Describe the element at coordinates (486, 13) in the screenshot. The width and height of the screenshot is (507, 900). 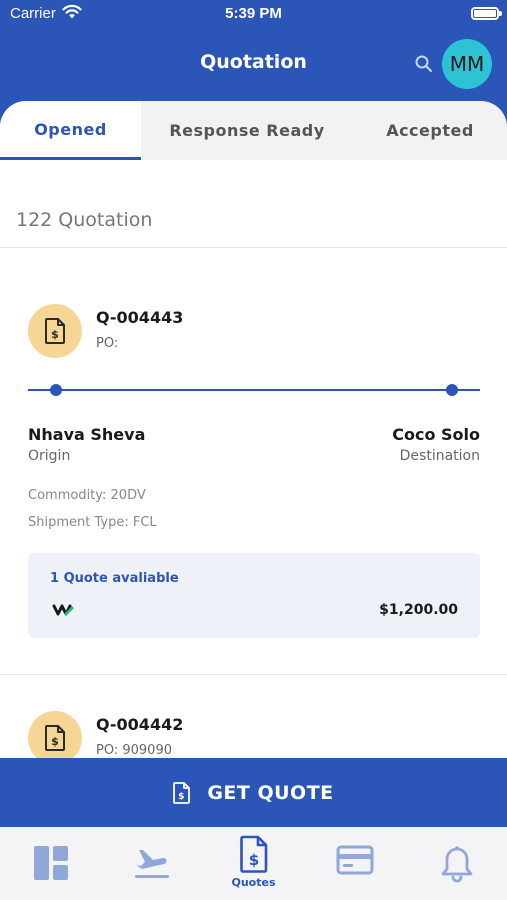
I see `battery-icon` at that location.